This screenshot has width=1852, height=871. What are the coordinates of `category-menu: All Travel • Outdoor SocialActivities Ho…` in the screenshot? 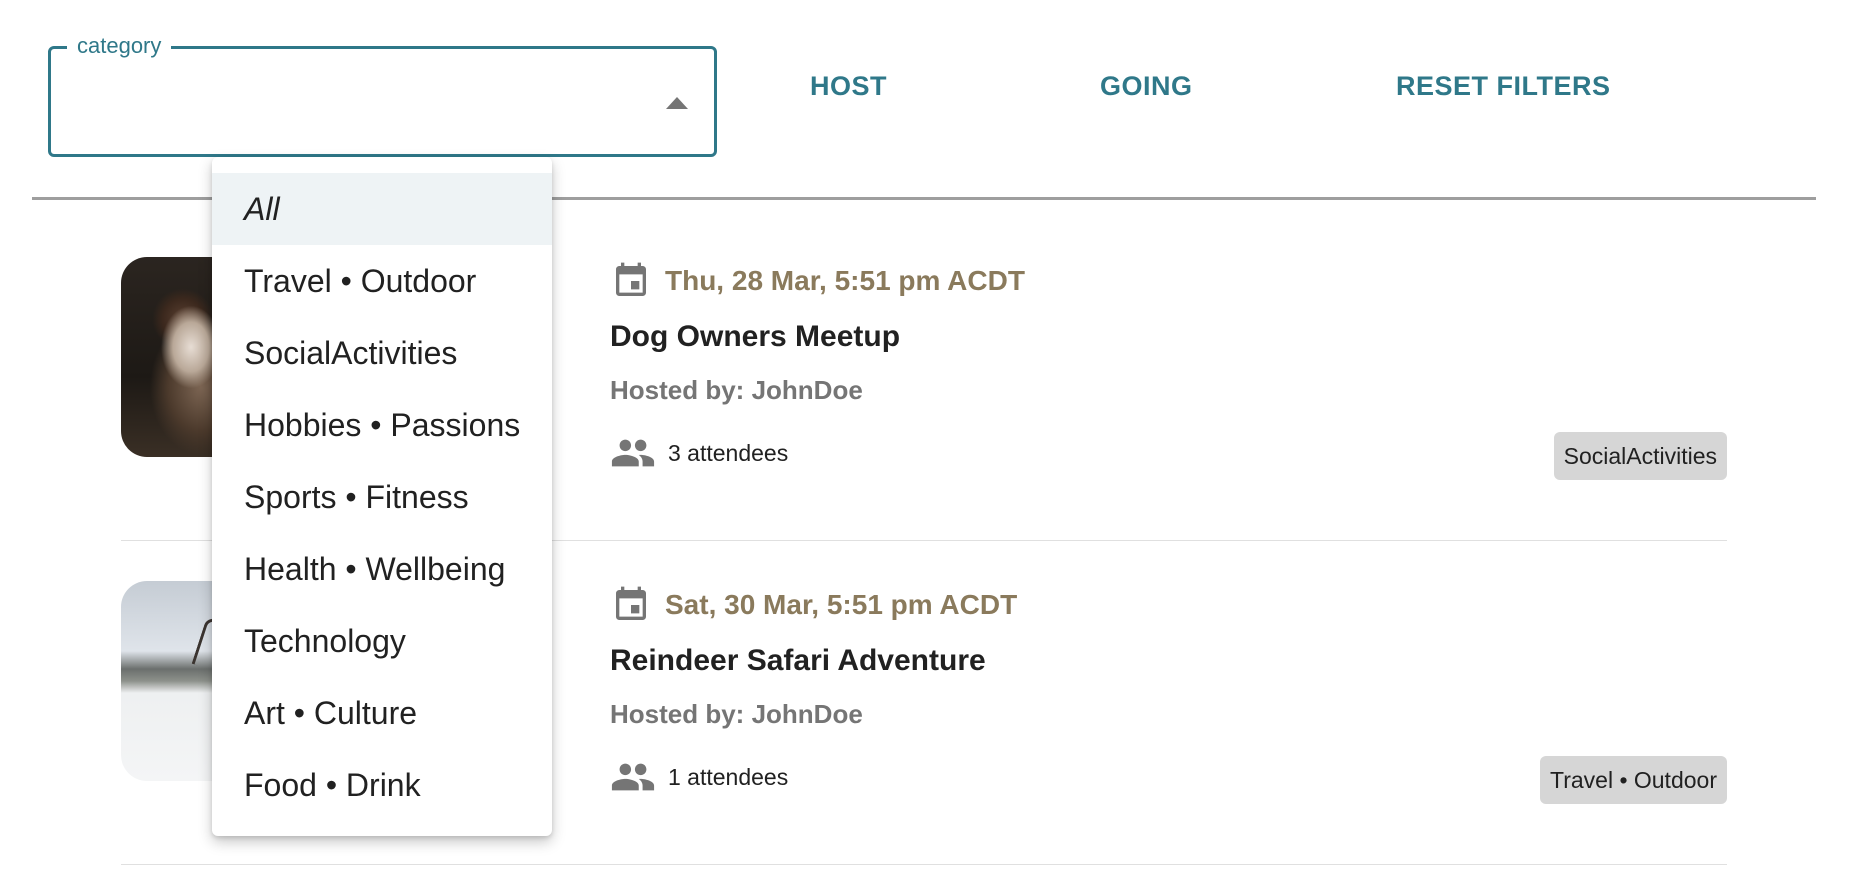 It's located at (382, 496).